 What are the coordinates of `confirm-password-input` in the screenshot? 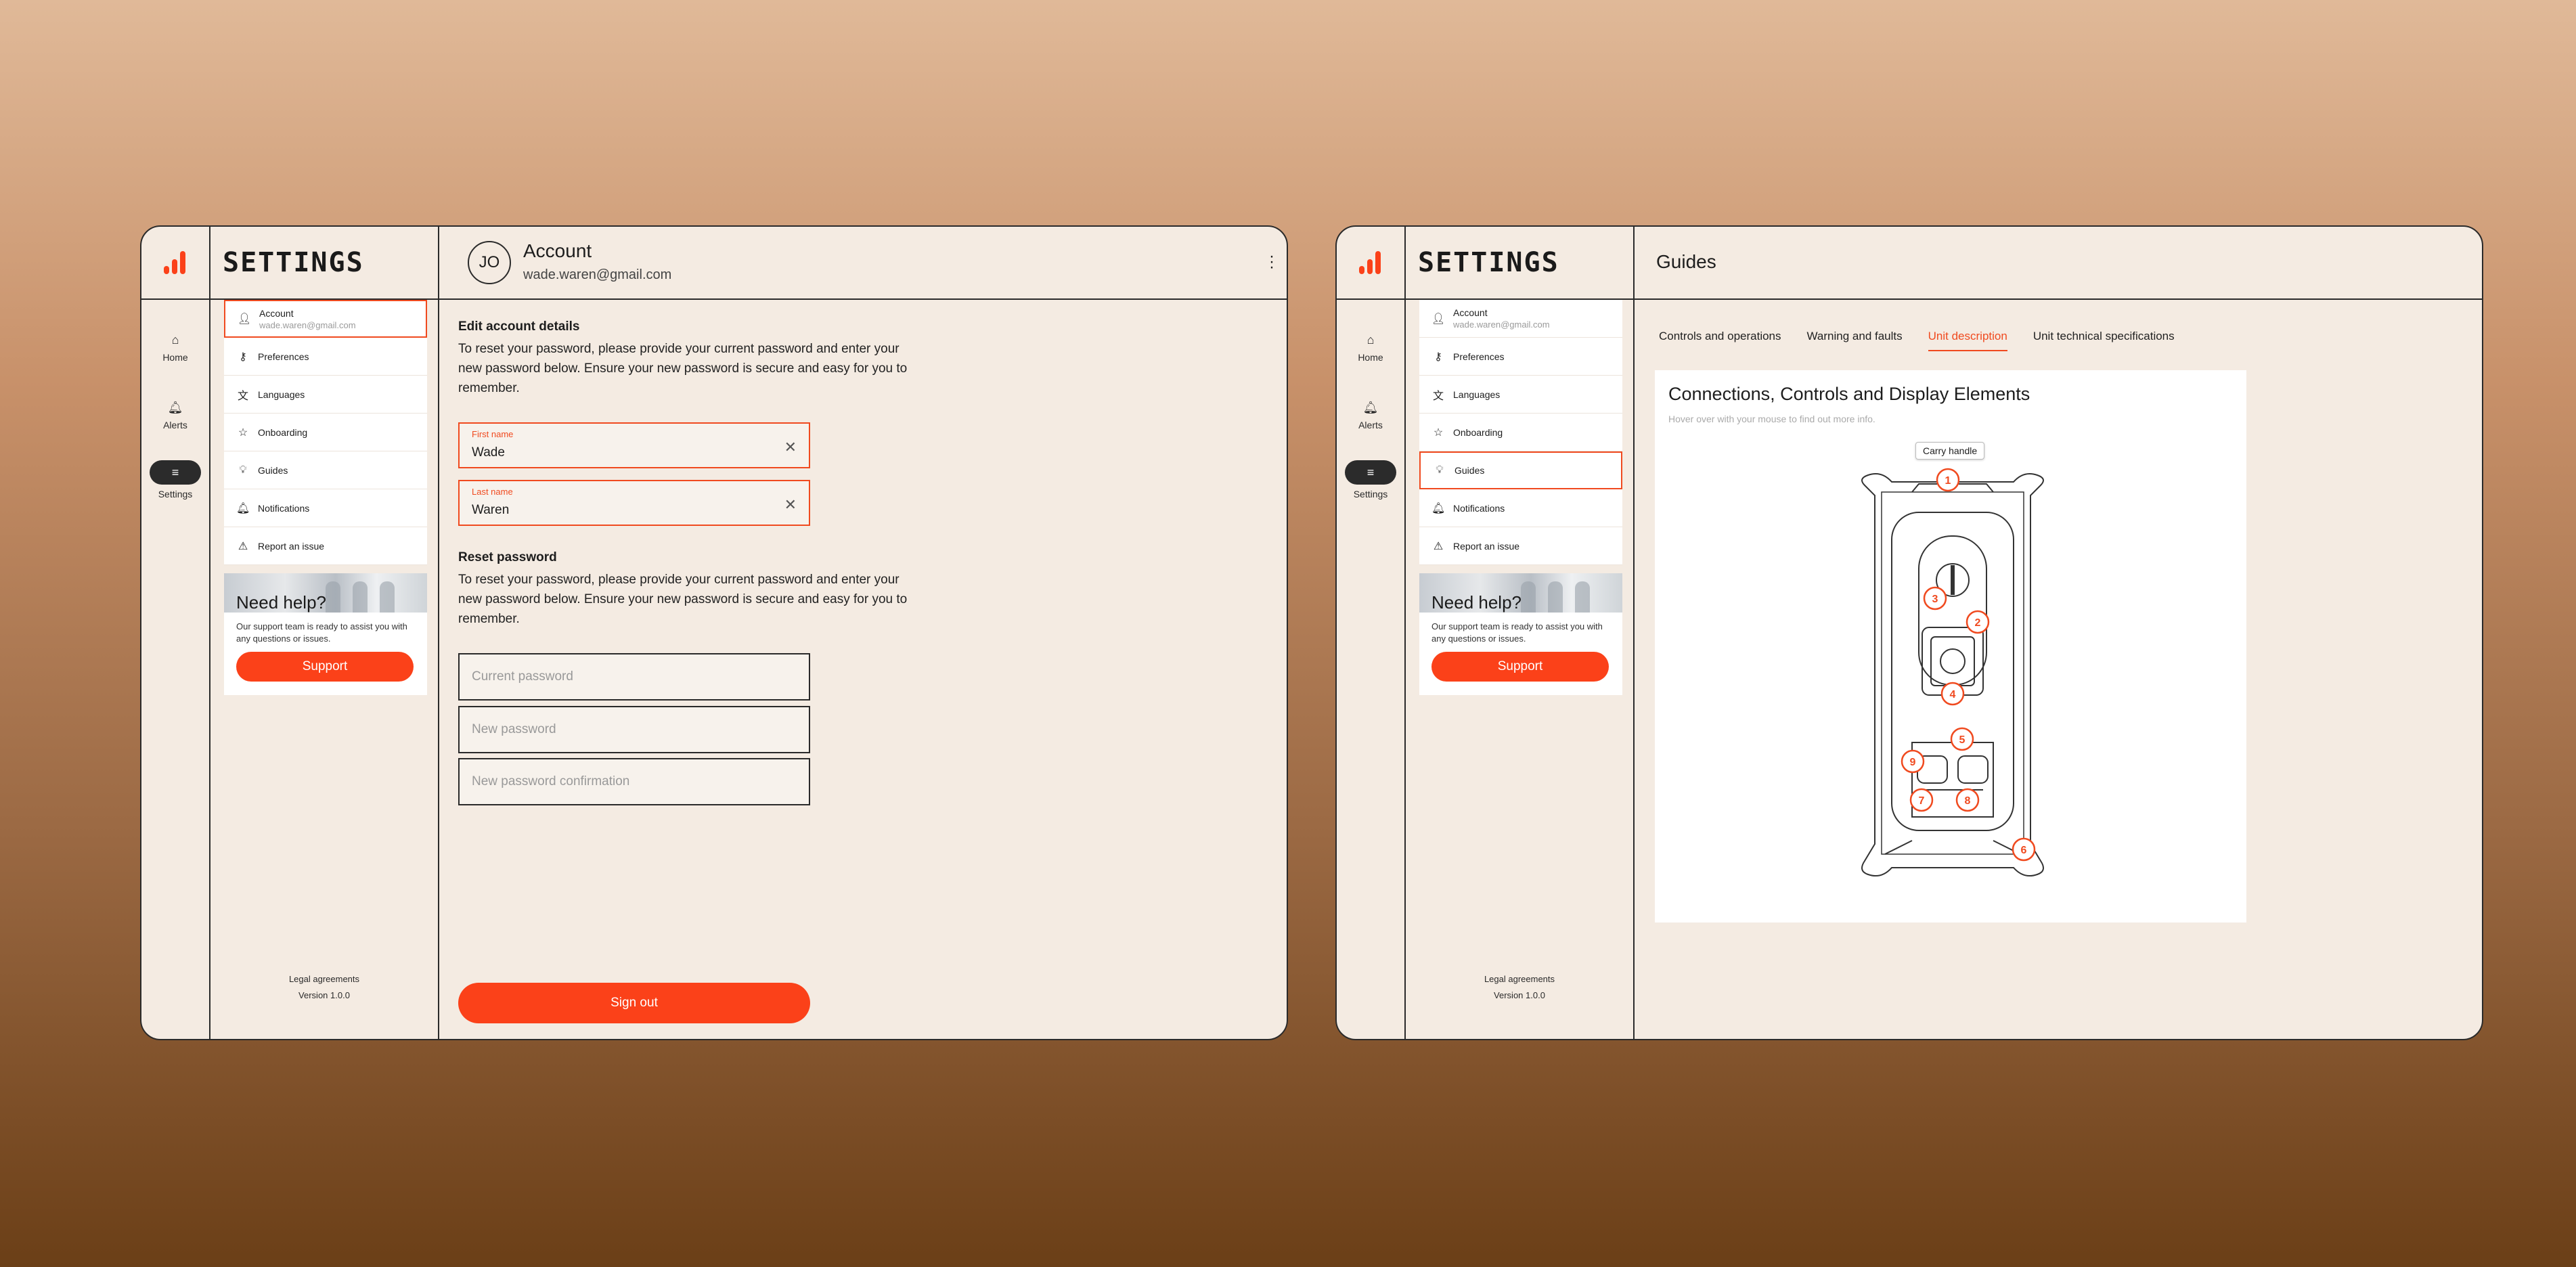 It's located at (634, 781).